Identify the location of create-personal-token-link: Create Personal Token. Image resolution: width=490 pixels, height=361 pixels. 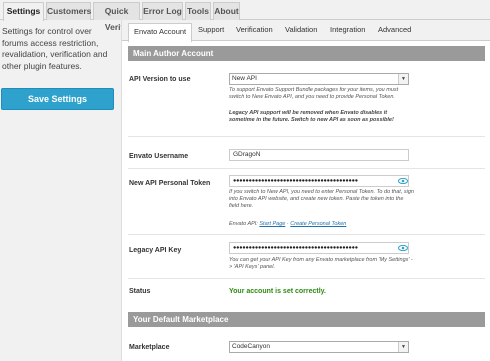
(318, 224).